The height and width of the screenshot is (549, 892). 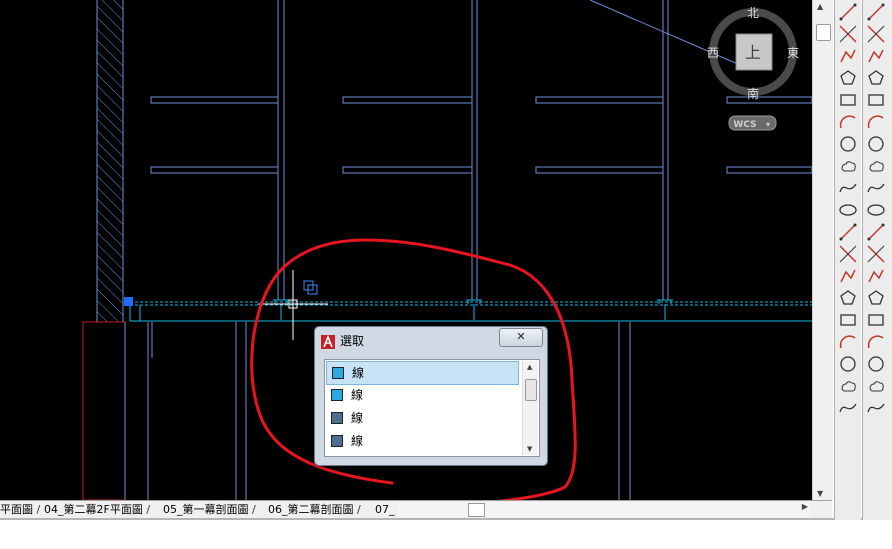 I want to click on explode-icon, so click(x=876, y=342).